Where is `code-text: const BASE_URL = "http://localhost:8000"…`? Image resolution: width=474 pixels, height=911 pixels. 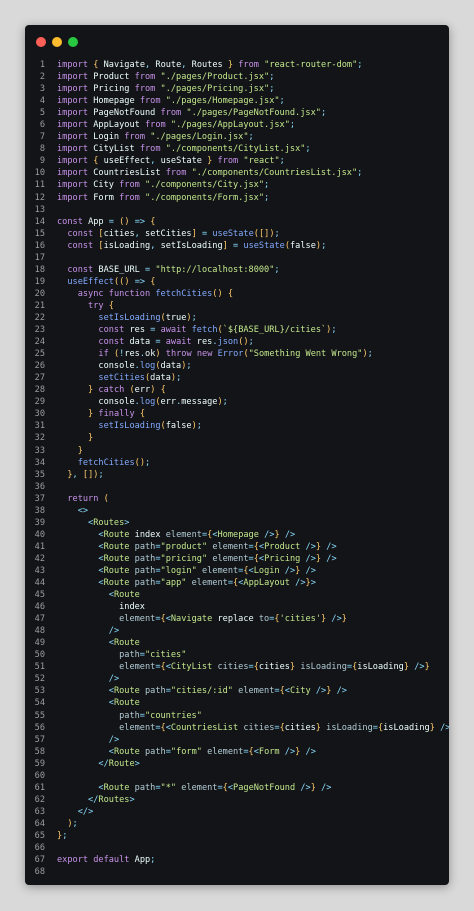 code-text: const BASE_URL = "http://localhost:8000"… is located at coordinates (173, 269).